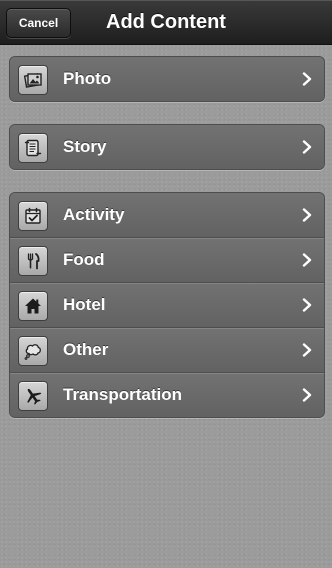 The width and height of the screenshot is (332, 568). I want to click on row-hotel: Hotel, so click(167, 304).